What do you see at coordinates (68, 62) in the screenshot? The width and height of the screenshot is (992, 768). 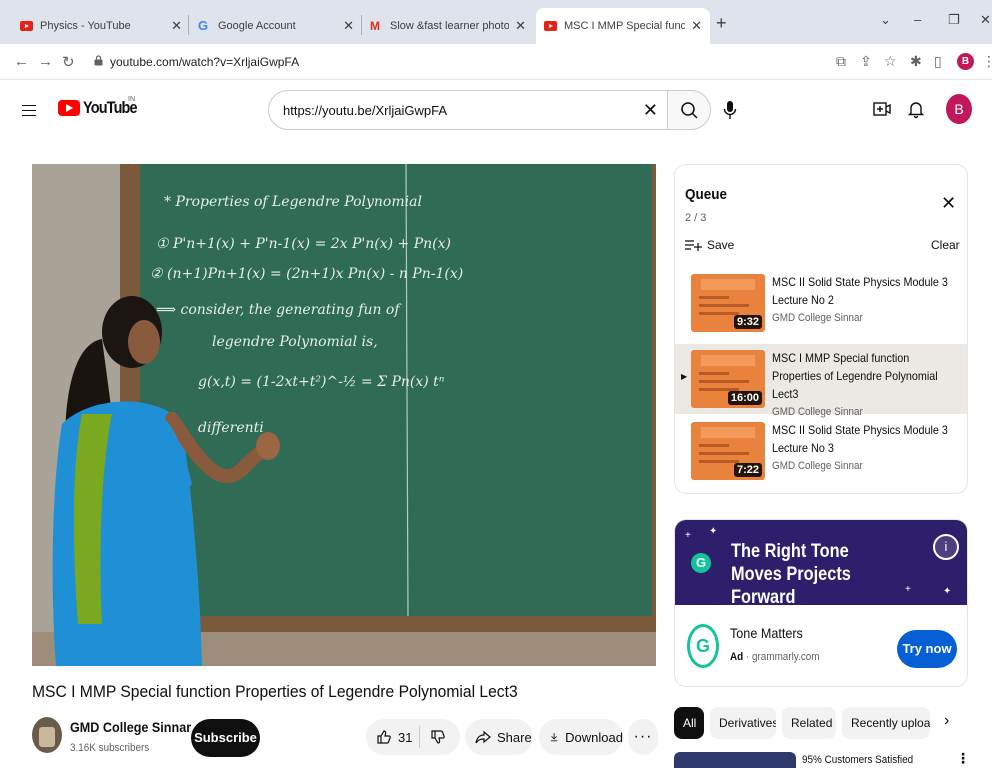 I see `reload-icon: ↻` at bounding box center [68, 62].